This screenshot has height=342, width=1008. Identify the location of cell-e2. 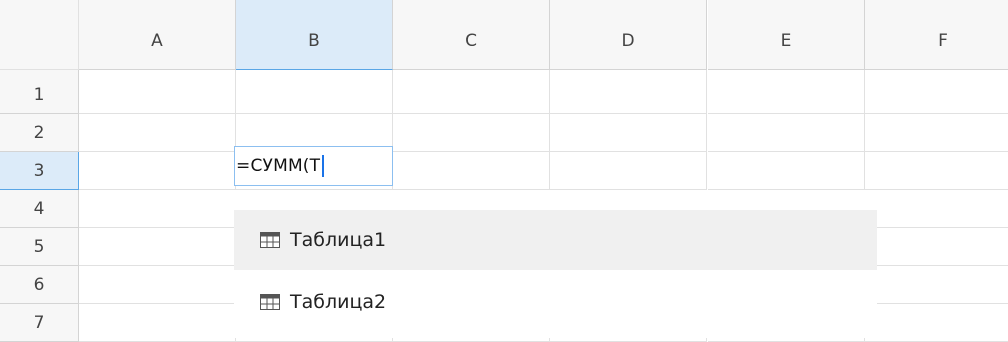
(786, 133).